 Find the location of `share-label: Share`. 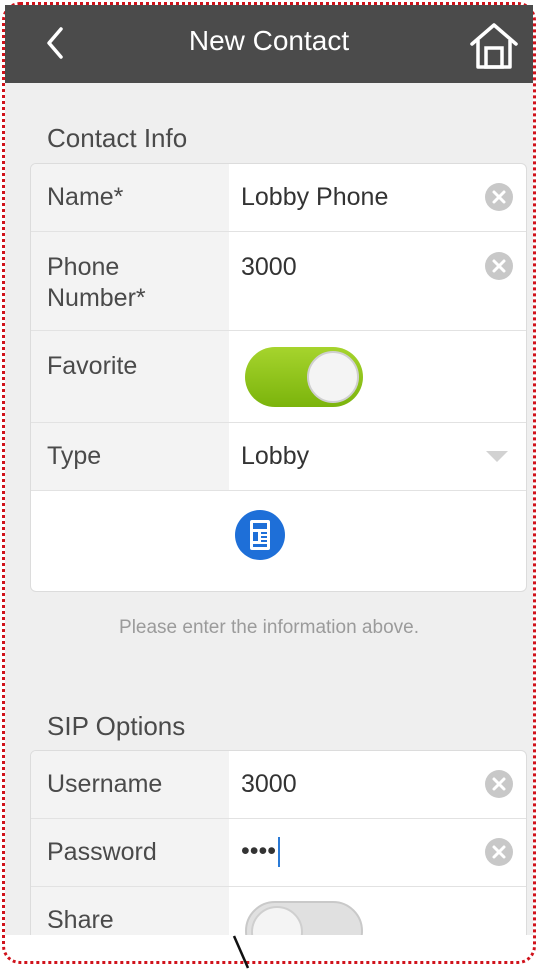

share-label: Share is located at coordinates (130, 911).